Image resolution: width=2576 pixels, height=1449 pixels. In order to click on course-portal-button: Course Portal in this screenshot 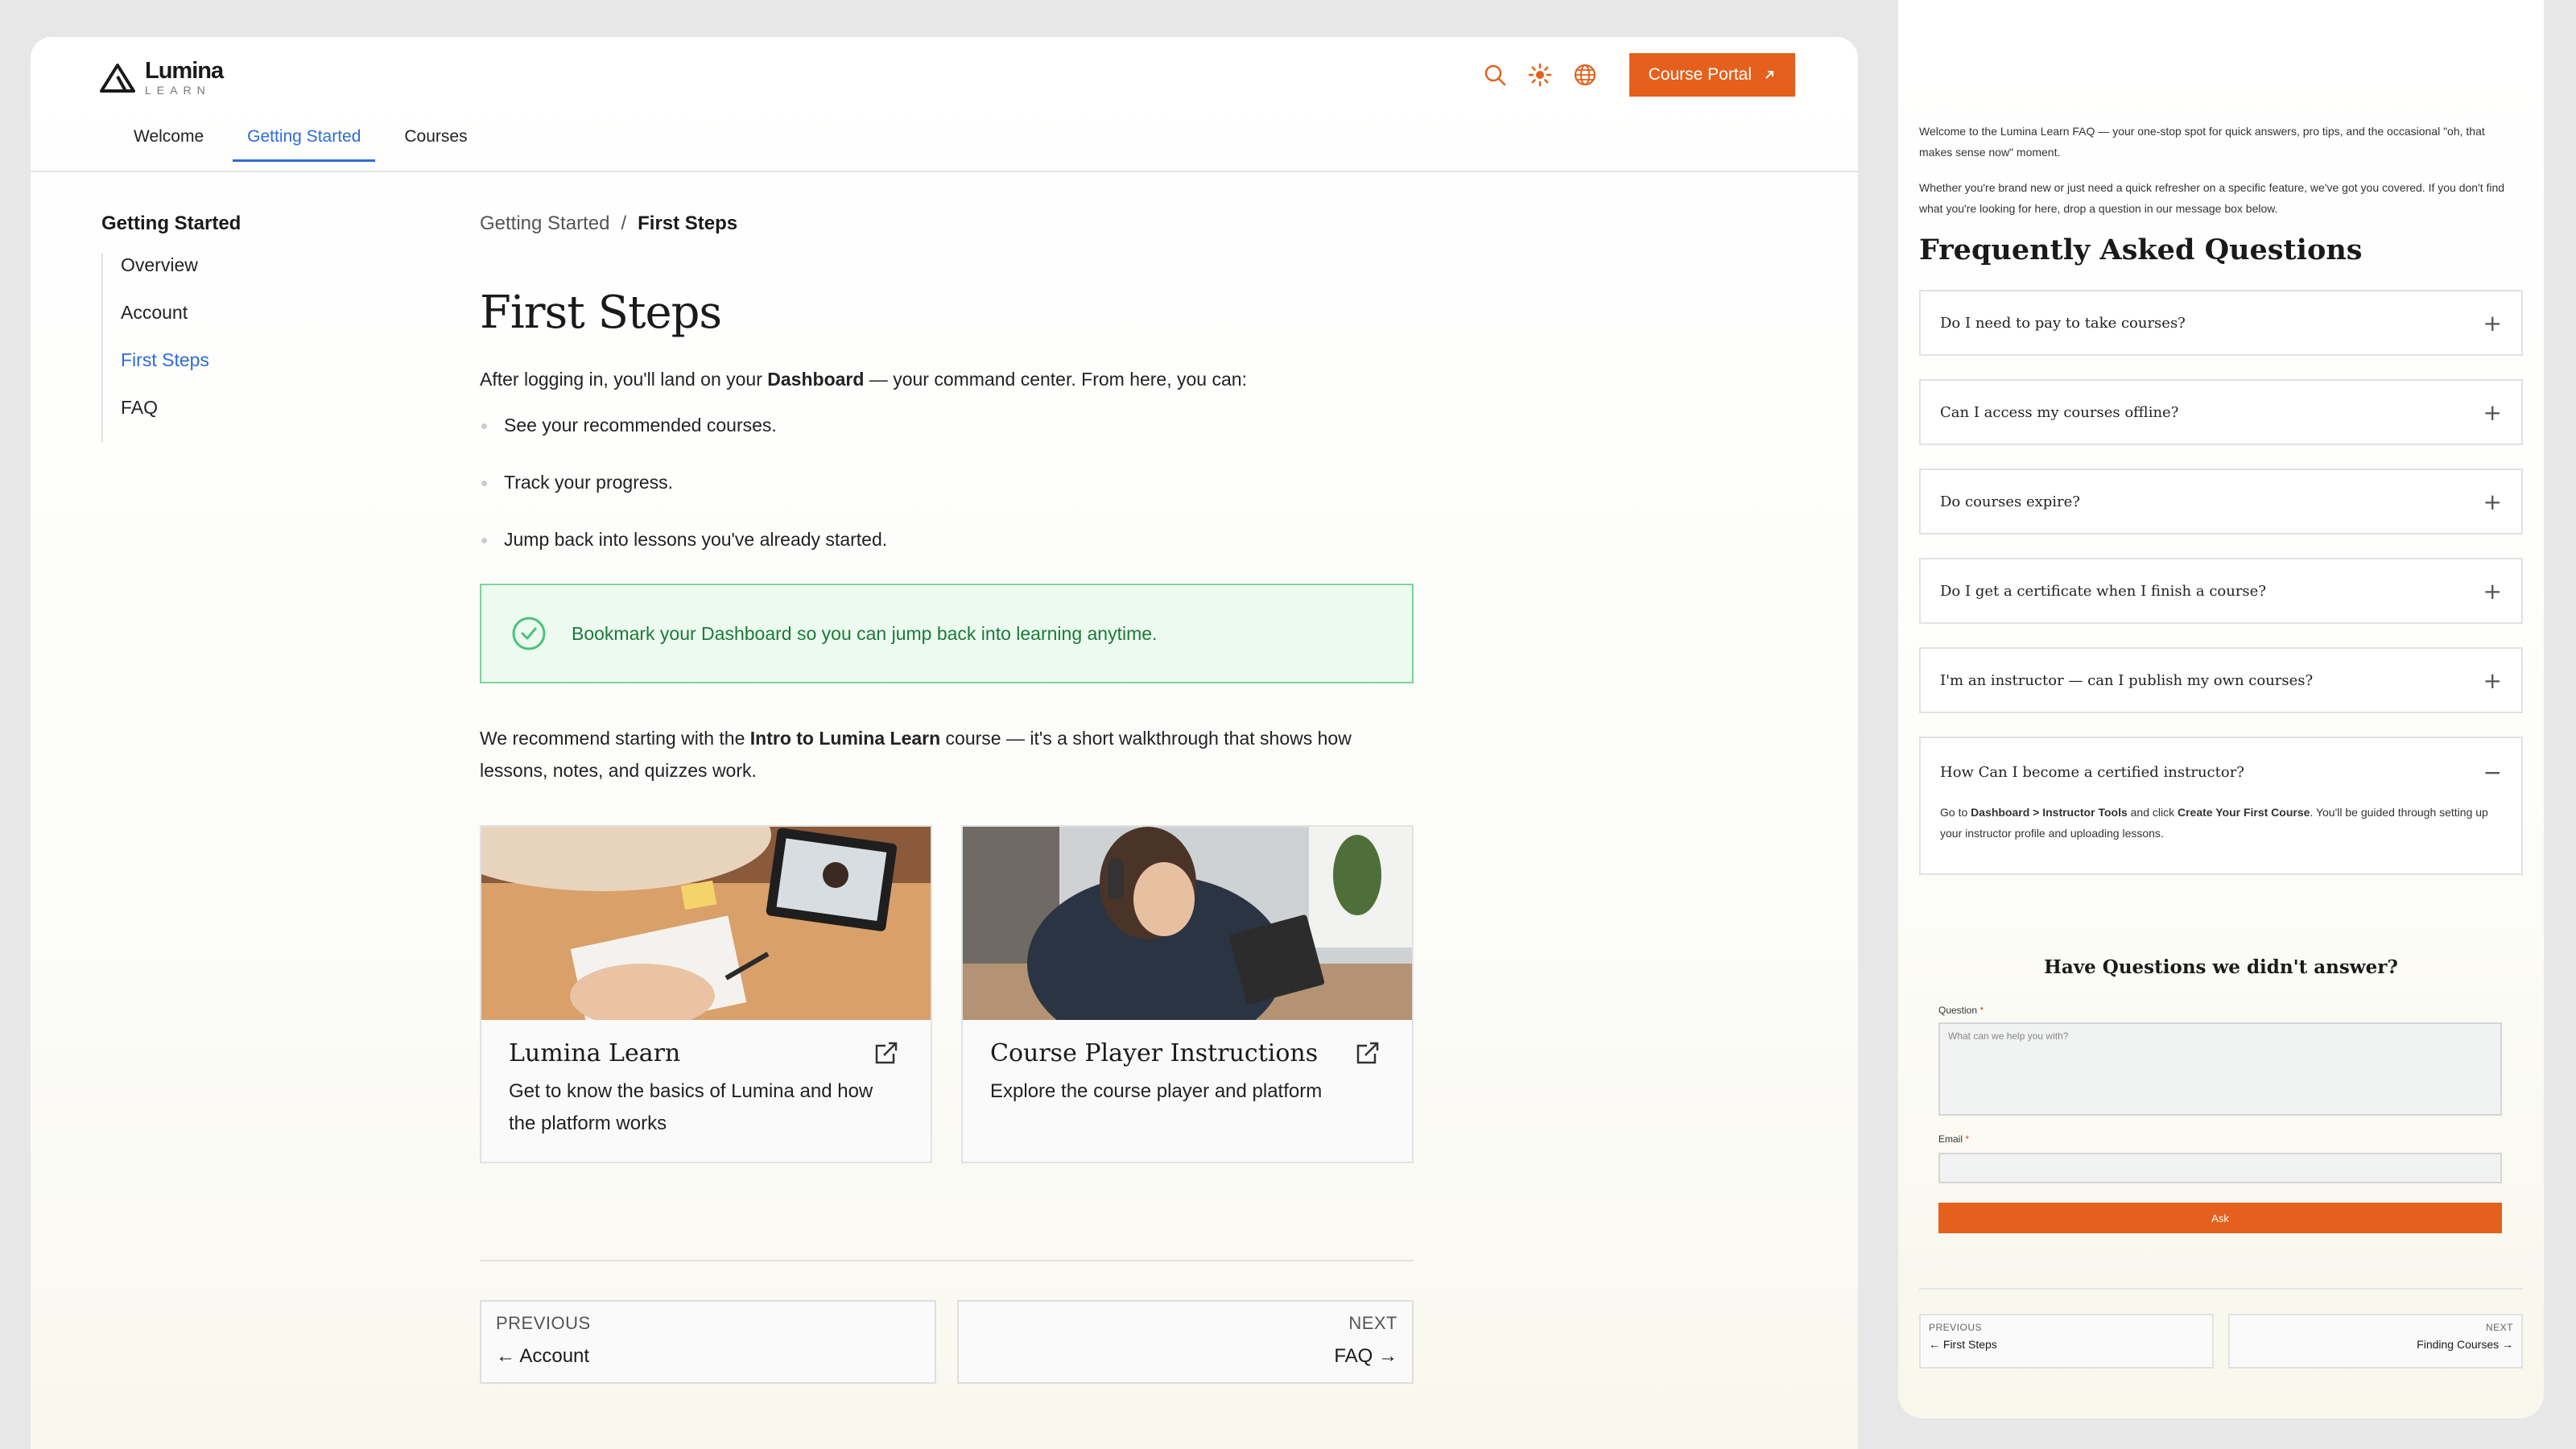, I will do `click(1712, 75)`.